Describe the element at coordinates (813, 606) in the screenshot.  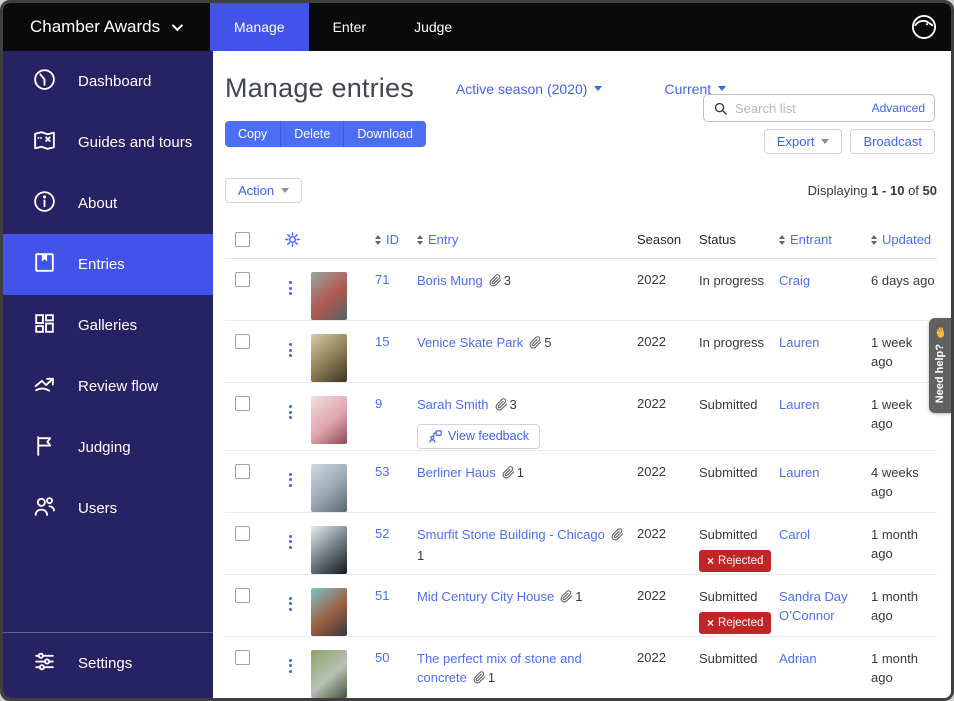
I see `entrant-link: Sandra Day O’Connor` at that location.